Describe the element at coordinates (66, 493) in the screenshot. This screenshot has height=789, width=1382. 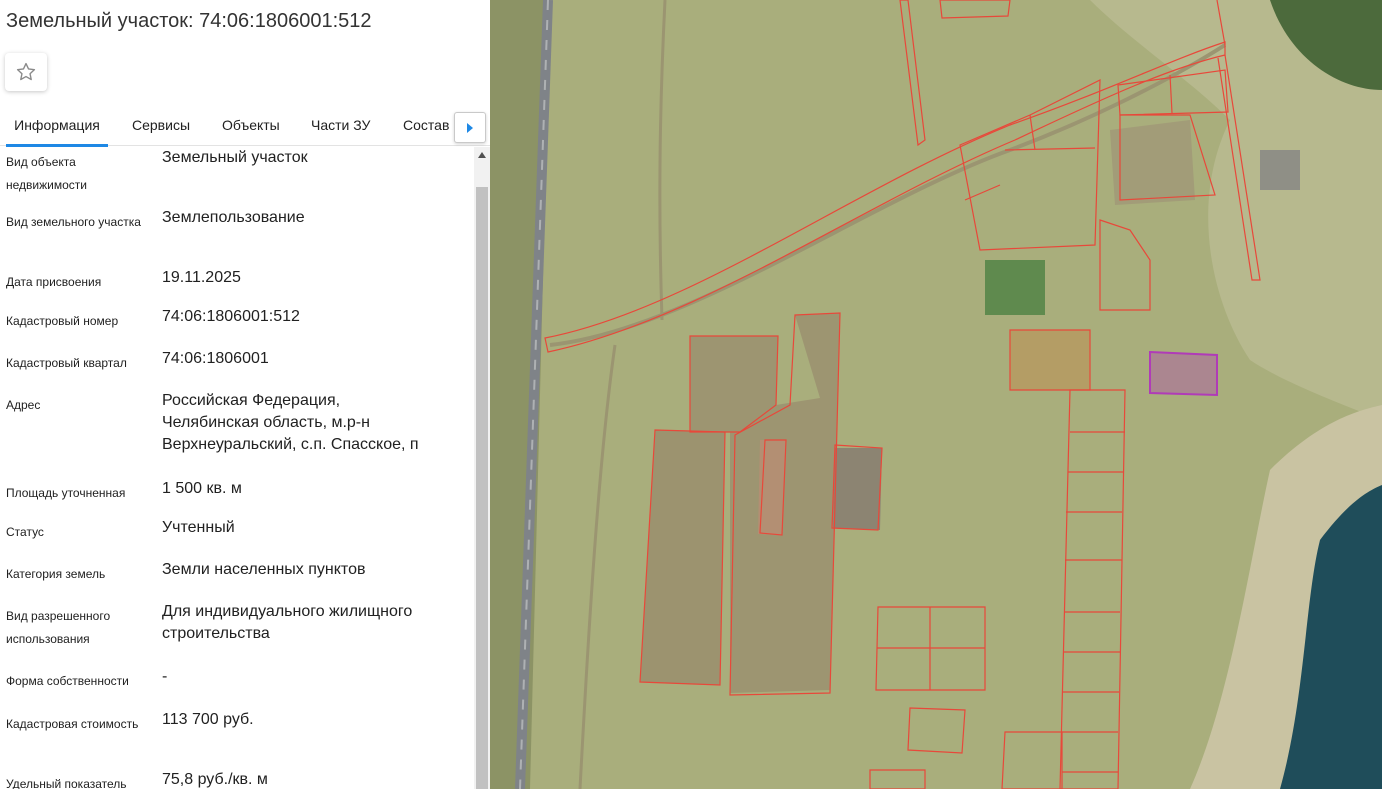
I see `info-label: Площадь уточненная` at that location.